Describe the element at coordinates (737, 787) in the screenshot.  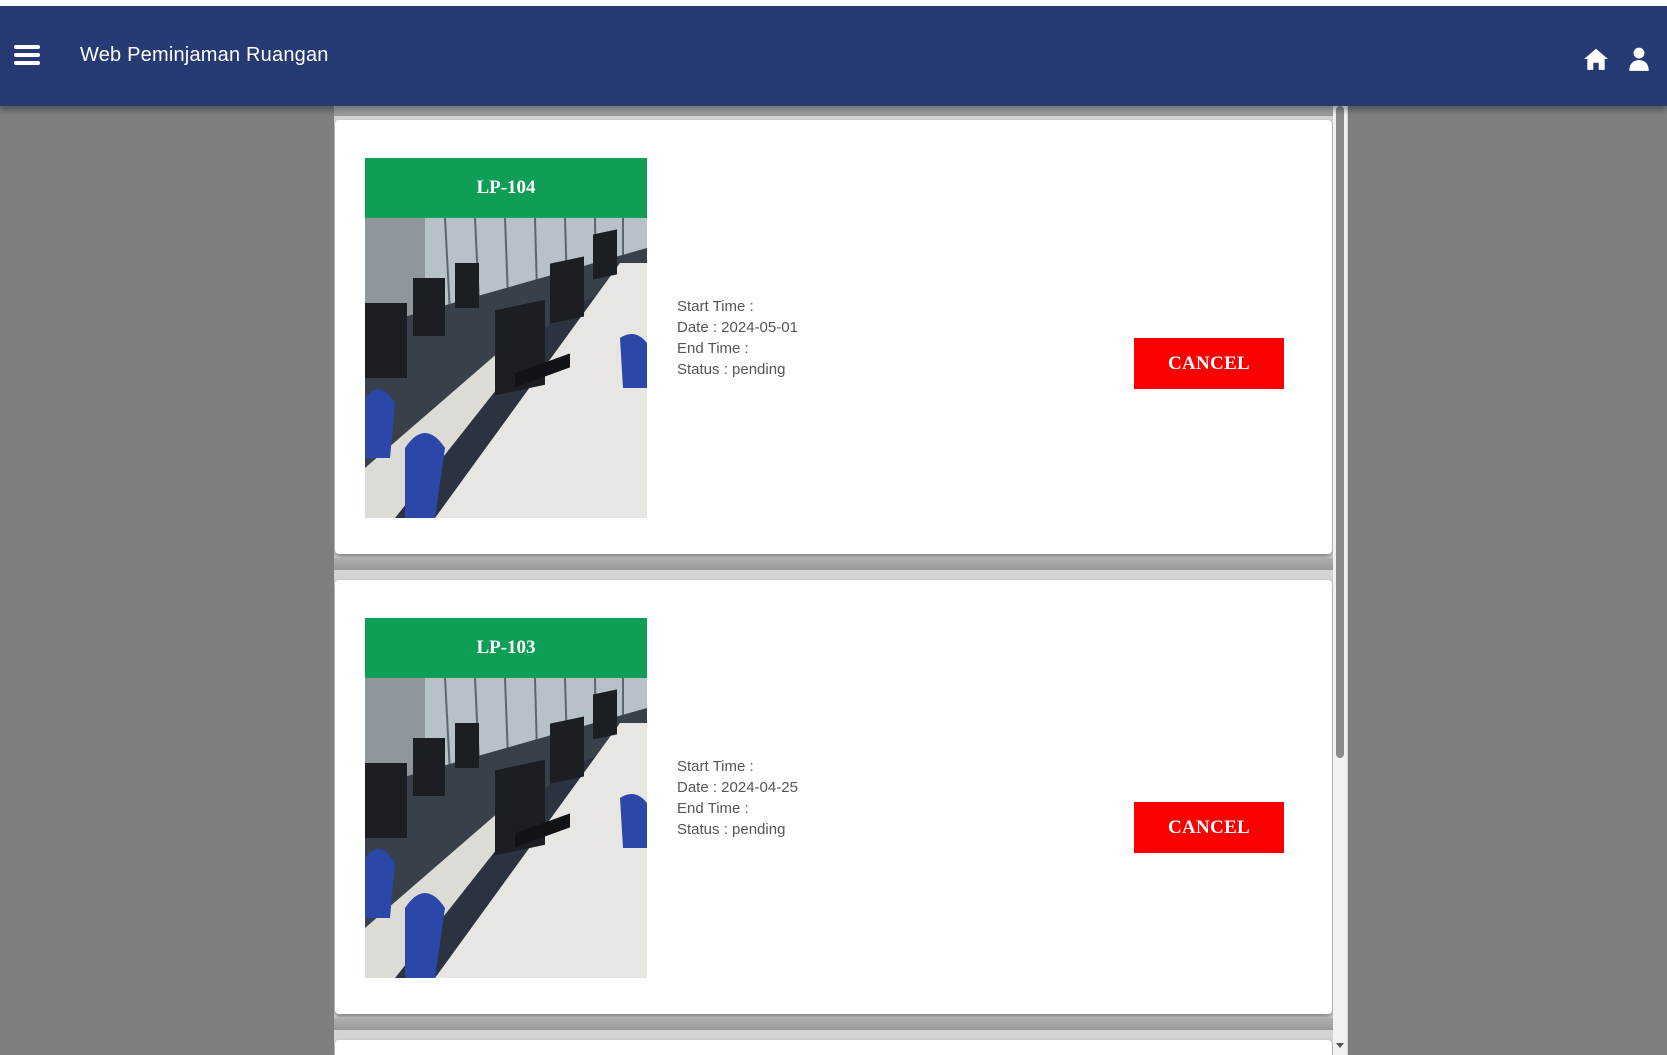
I see `date-label: Date : 2024-04-25` at that location.